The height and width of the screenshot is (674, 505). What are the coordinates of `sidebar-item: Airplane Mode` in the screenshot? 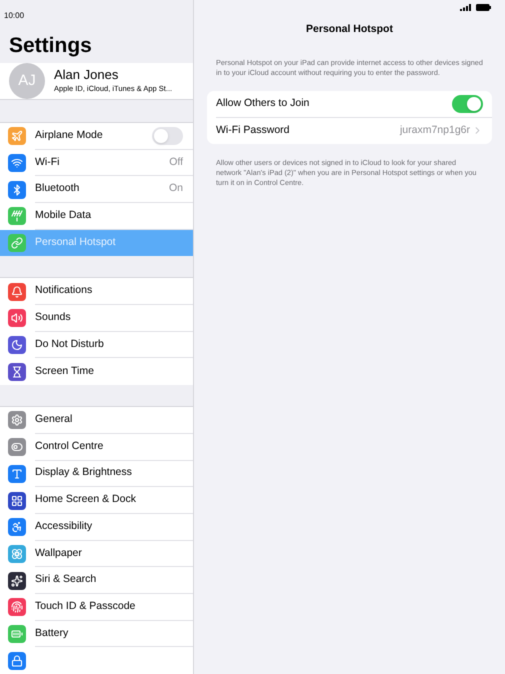 It's located at (96, 136).